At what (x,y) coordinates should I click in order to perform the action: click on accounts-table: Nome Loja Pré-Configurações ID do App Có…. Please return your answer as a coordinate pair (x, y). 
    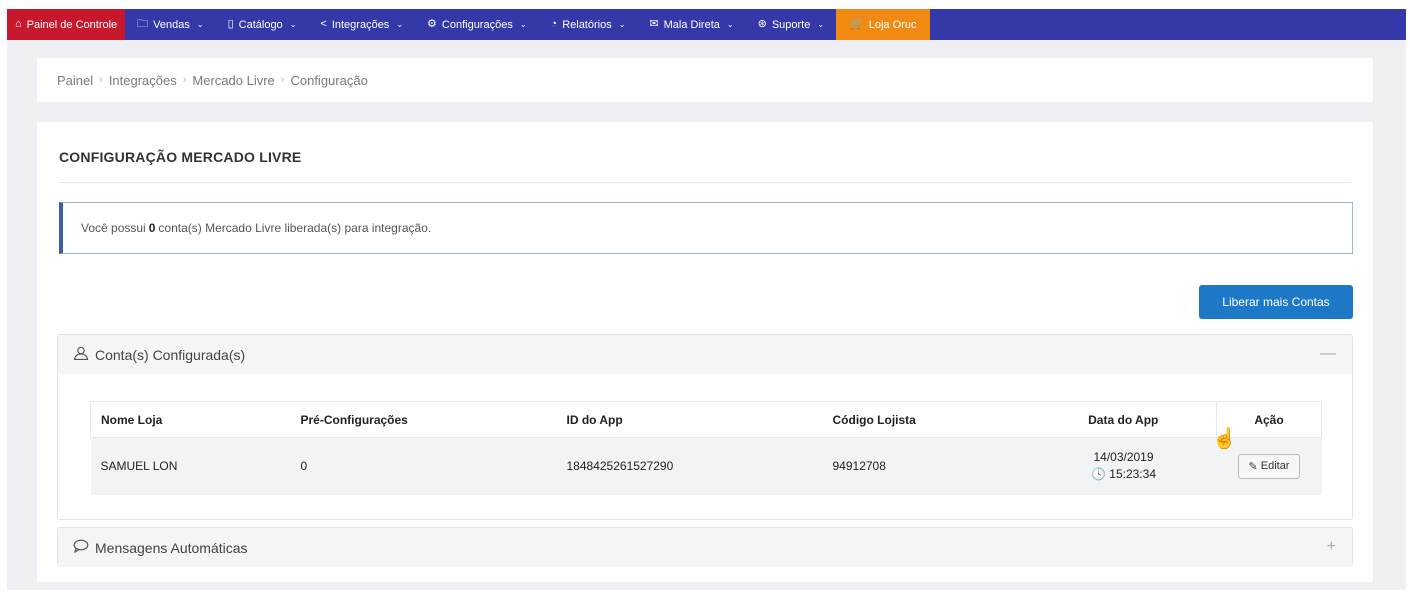
    Looking at the image, I should click on (706, 448).